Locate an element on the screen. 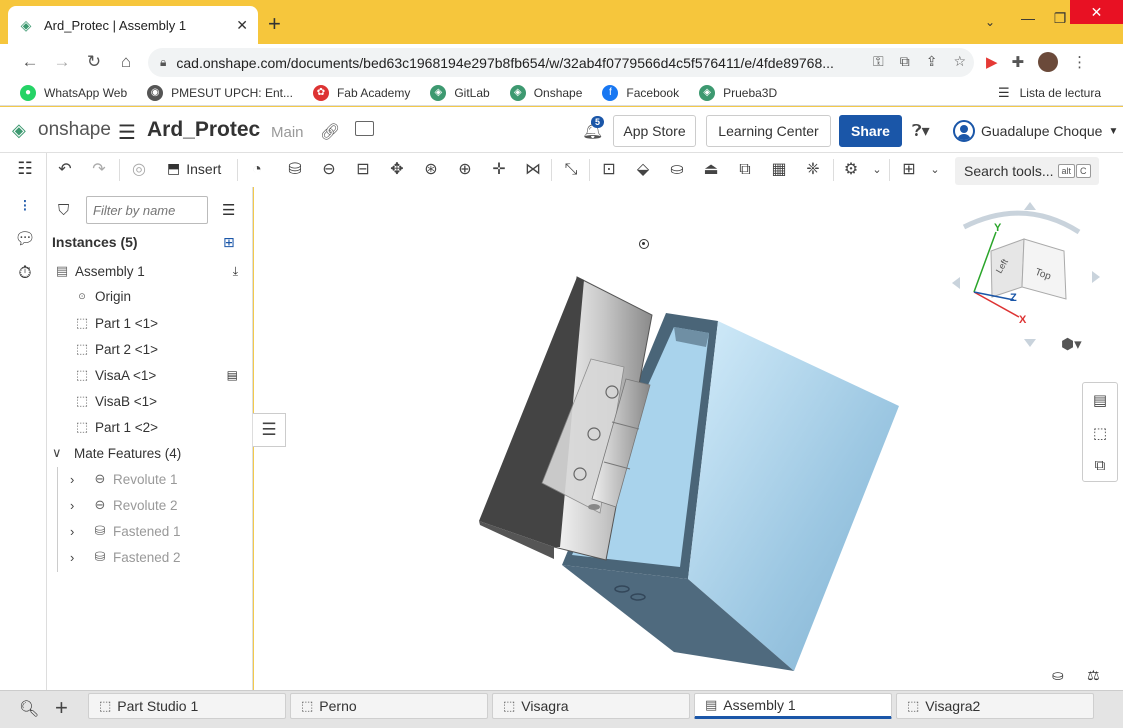 The width and height of the screenshot is (1123, 728). document-menu-icon: ☰ is located at coordinates (127, 132).